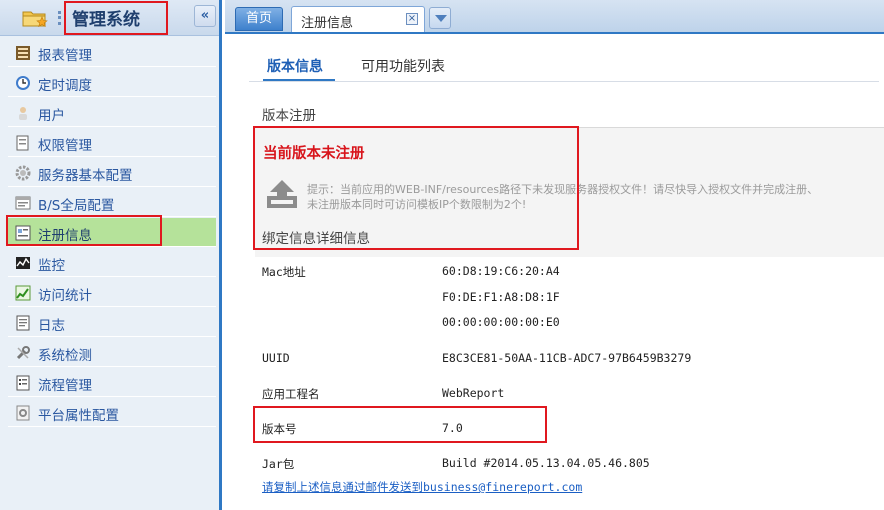 The image size is (884, 510). I want to click on sidebar-item-report-management: 报表管理, so click(112, 52).